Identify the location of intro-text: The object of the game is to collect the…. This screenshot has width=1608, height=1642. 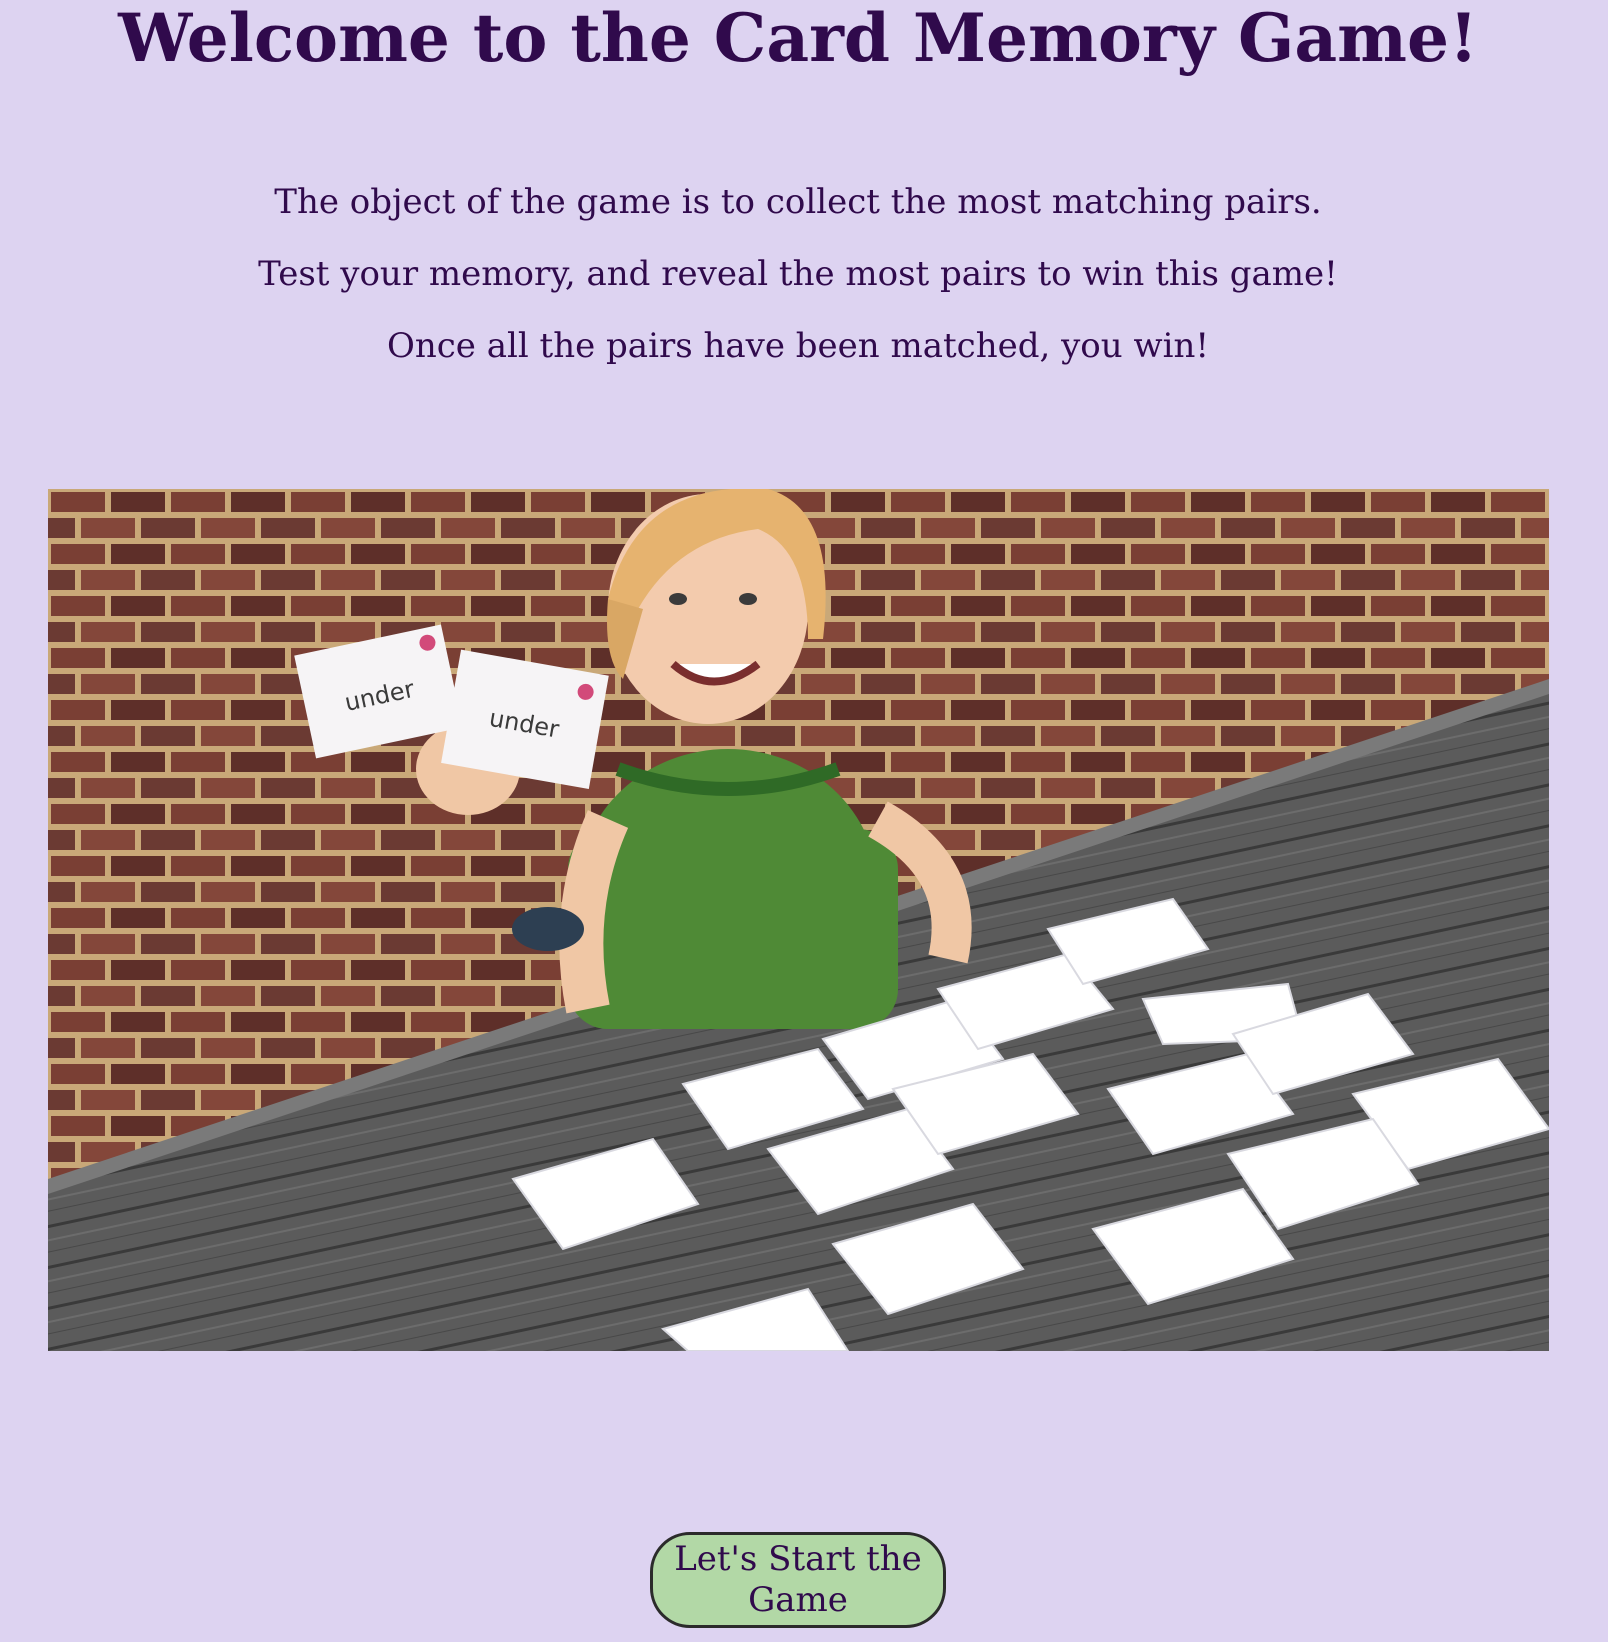
(798, 292).